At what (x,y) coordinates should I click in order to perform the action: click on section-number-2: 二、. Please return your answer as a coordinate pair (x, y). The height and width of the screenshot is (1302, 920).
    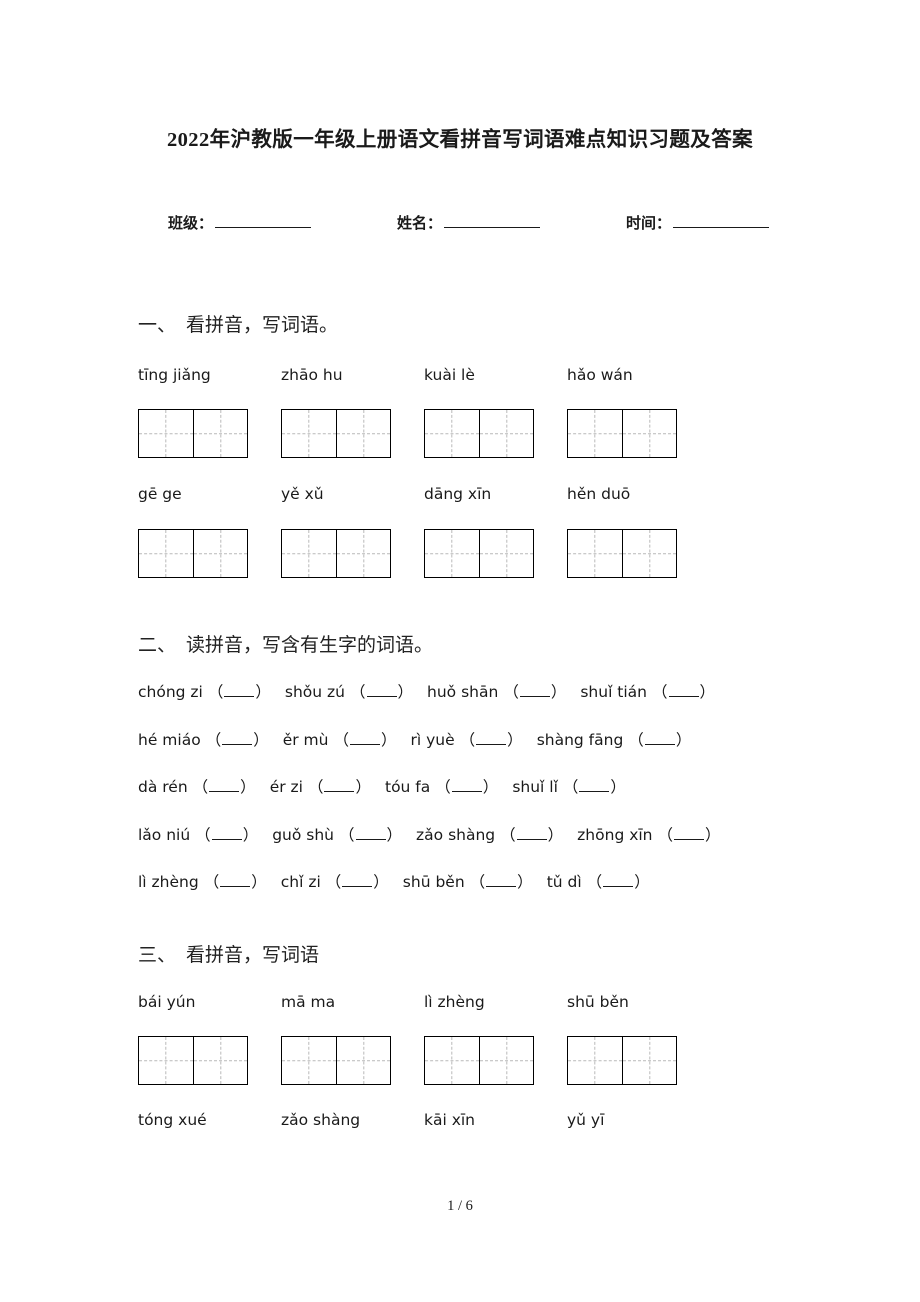
    Looking at the image, I should click on (157, 645).